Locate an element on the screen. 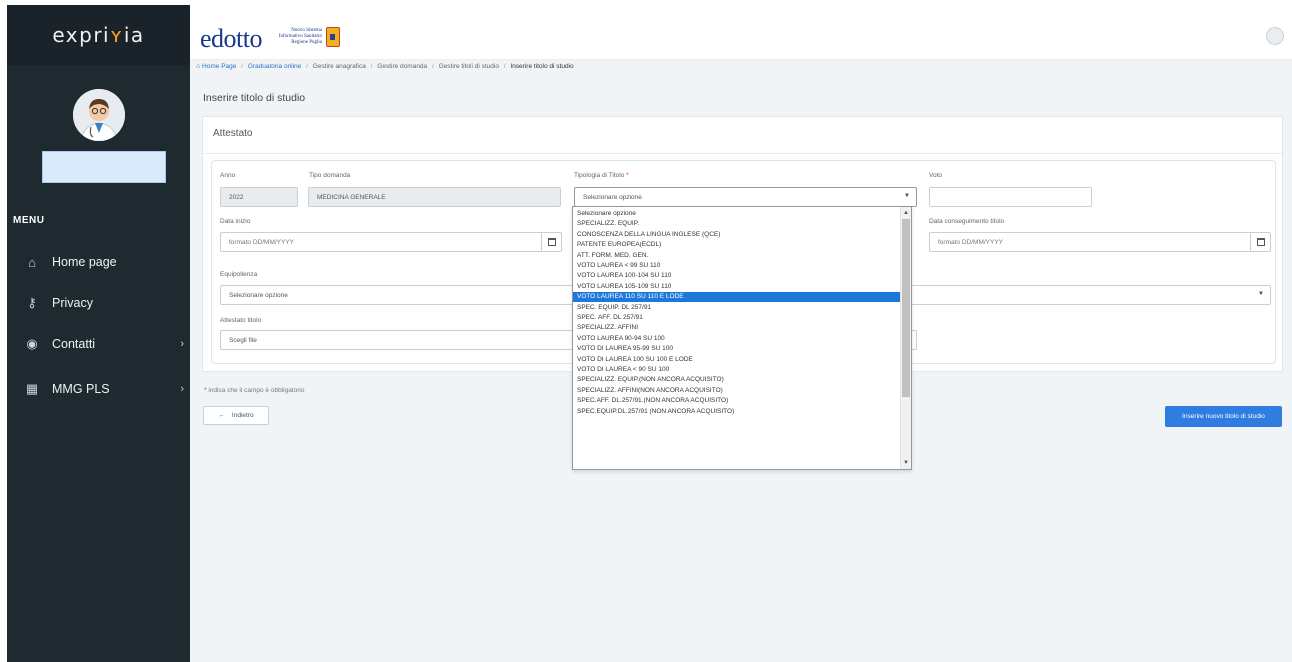  back-label: Indietro is located at coordinates (242, 415).